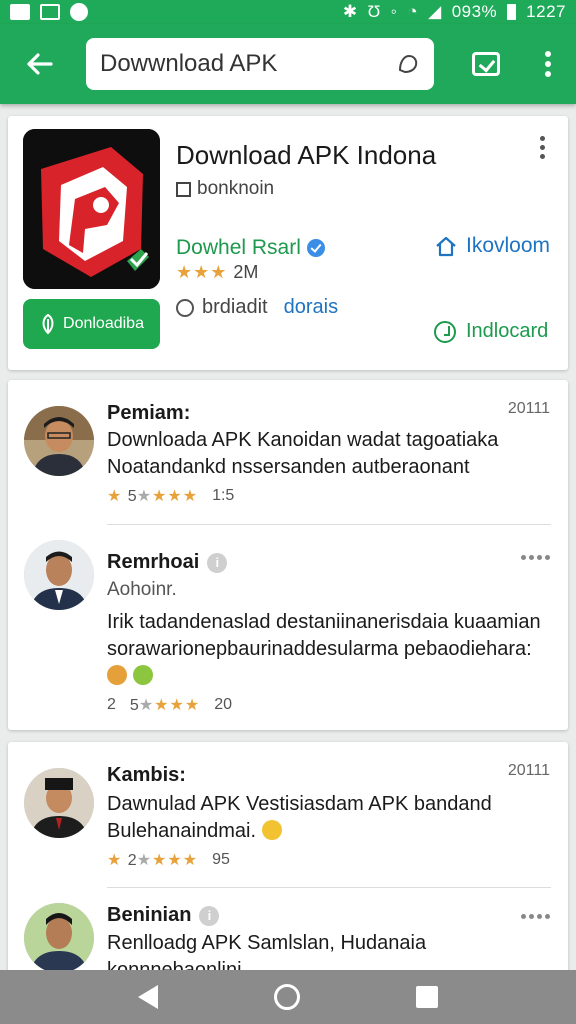 The height and width of the screenshot is (1024, 576). I want to click on downloads-link: dorais, so click(311, 307).